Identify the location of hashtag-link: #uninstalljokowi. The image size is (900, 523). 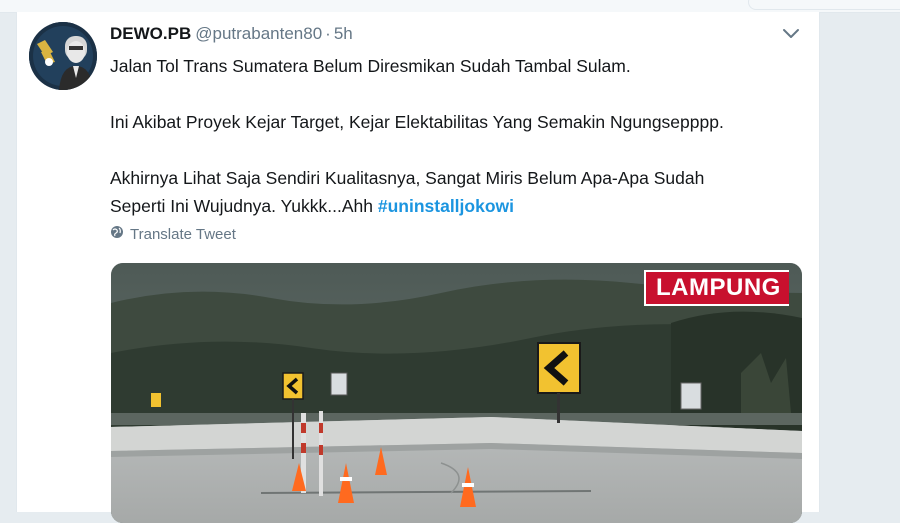
(446, 206).